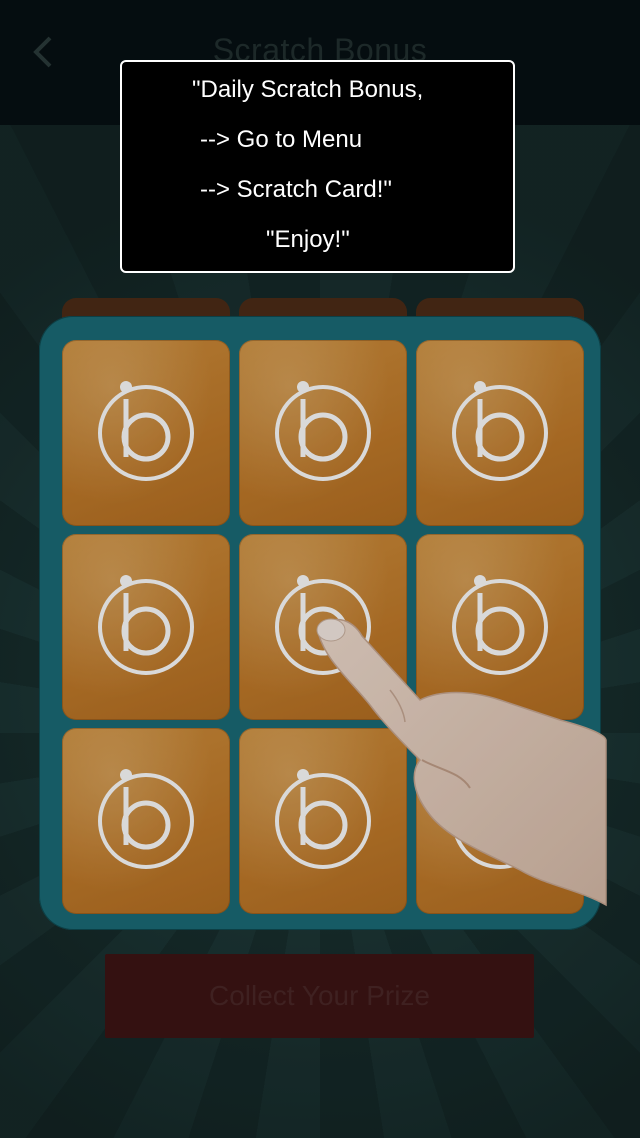  I want to click on tooltip-line: --> Go to Menu, so click(281, 139).